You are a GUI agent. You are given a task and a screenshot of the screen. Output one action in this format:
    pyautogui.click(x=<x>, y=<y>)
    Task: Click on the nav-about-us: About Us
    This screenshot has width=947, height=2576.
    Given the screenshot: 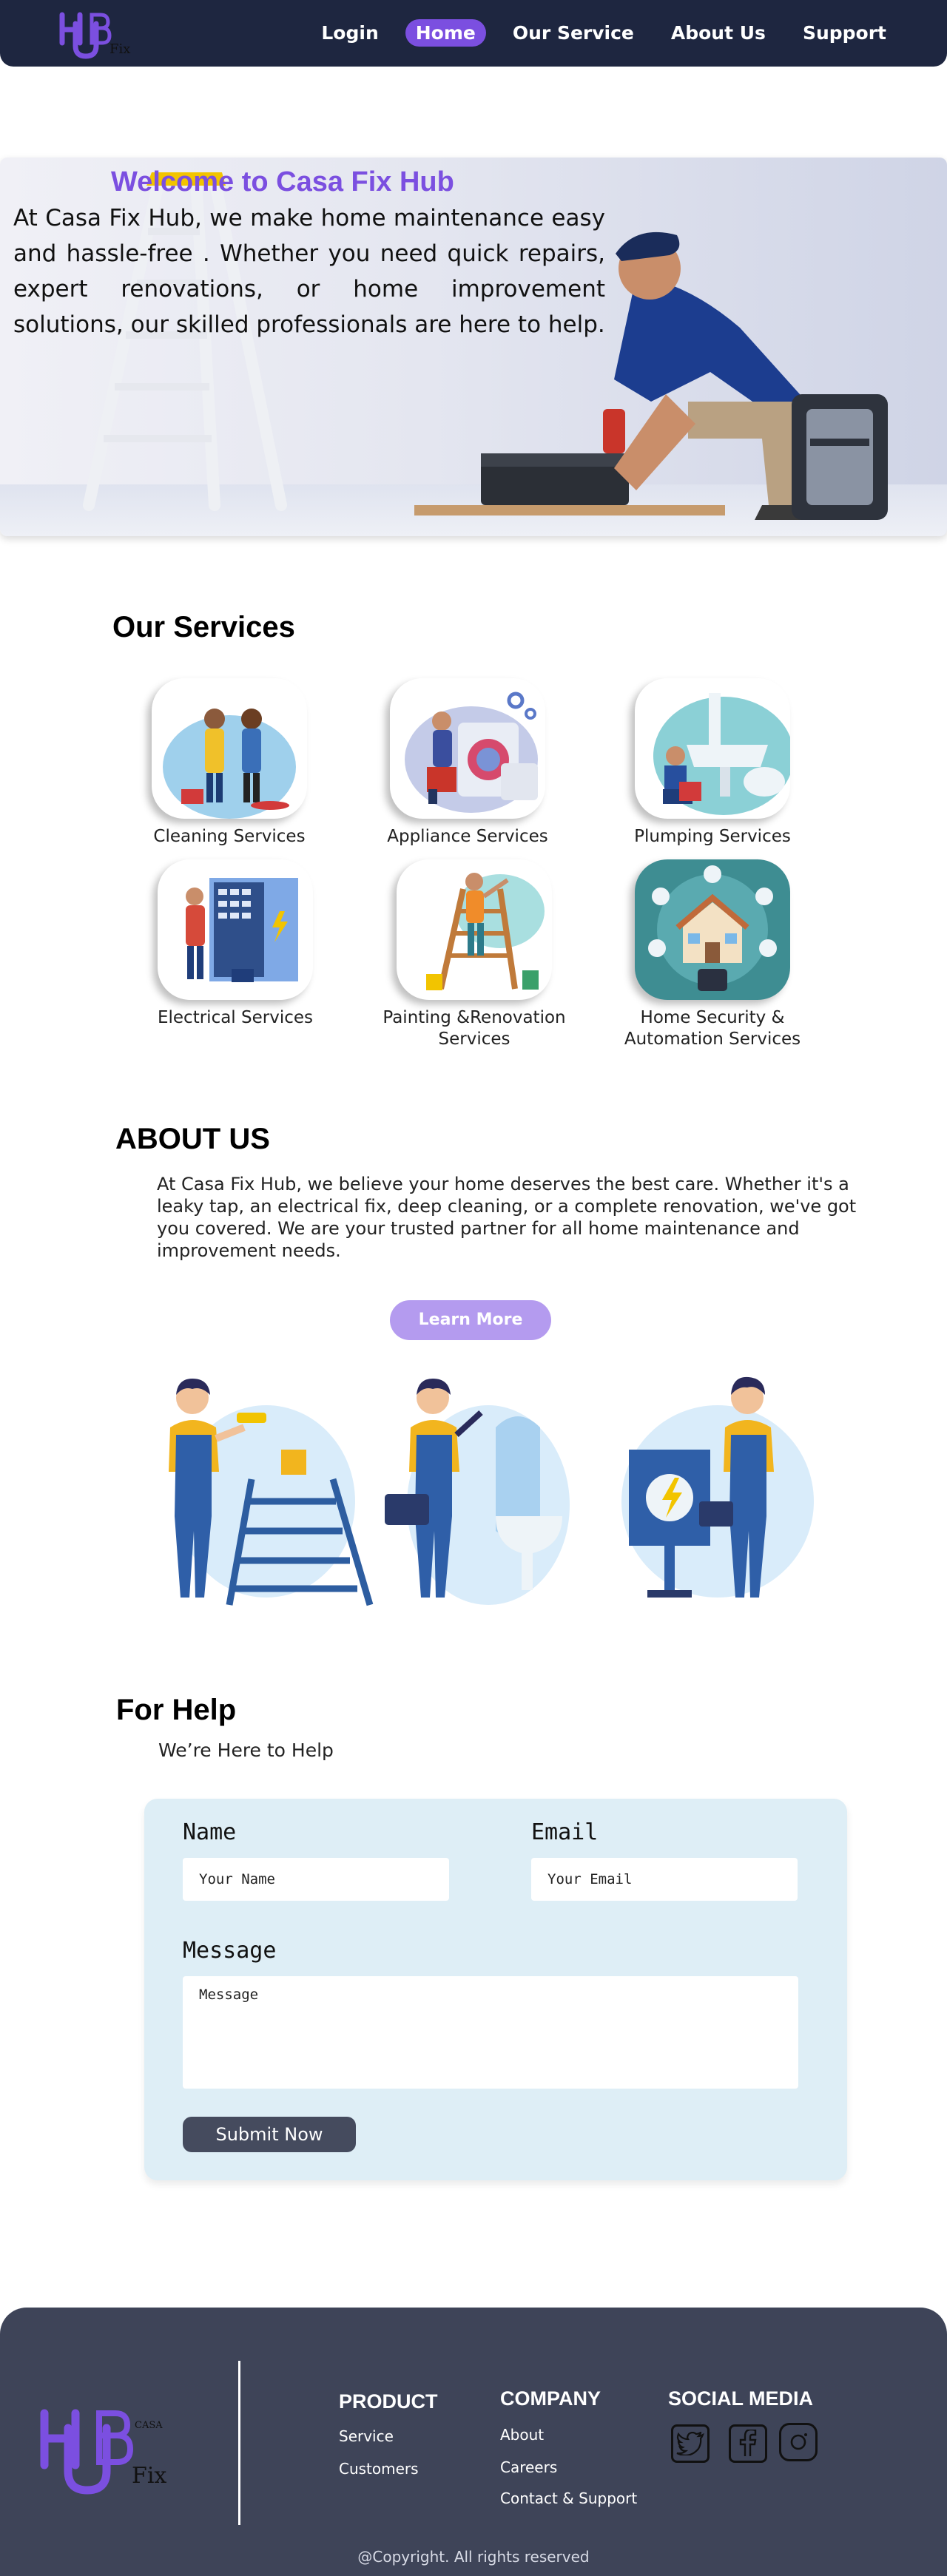 What is the action you would take?
    pyautogui.click(x=718, y=33)
    